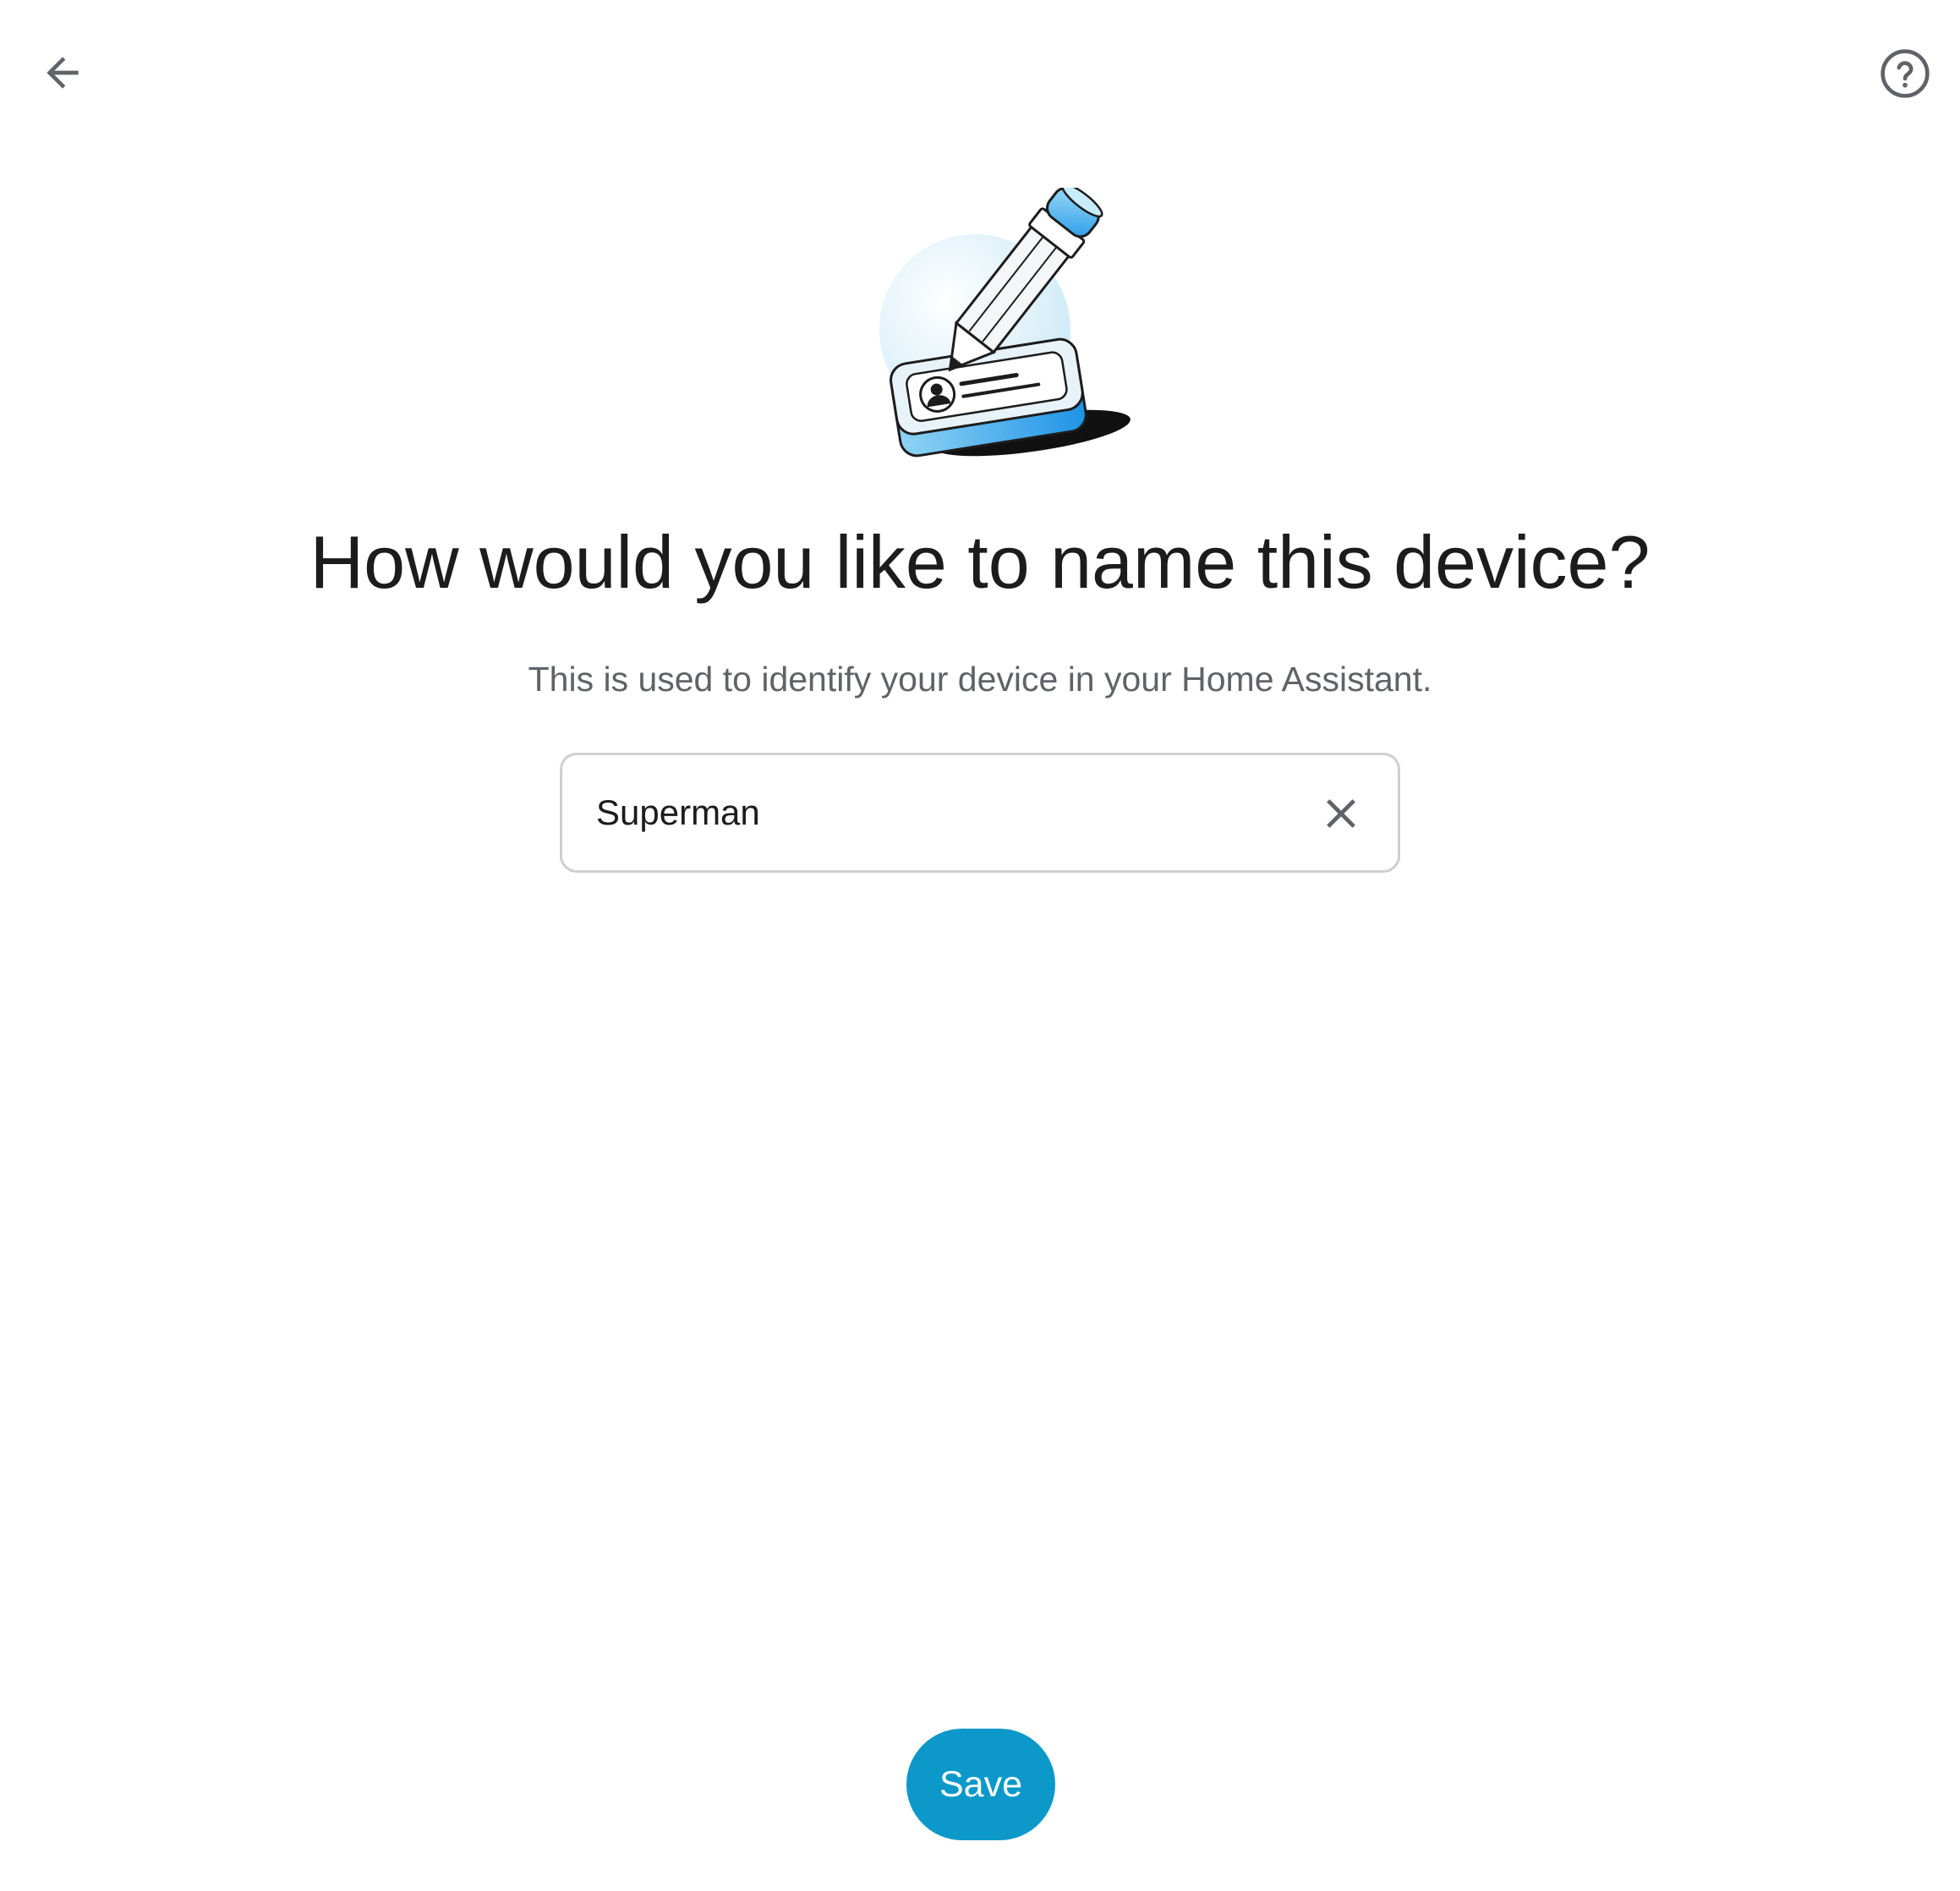 The image size is (1960, 1891). I want to click on help-circle-icon, so click(1906, 73).